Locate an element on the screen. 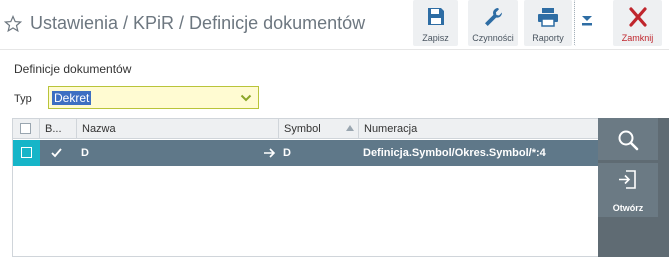 This screenshot has width=669, height=257. row-numeracja: Definicja.Symbol/Okres.Symbol/*:4 is located at coordinates (454, 153).